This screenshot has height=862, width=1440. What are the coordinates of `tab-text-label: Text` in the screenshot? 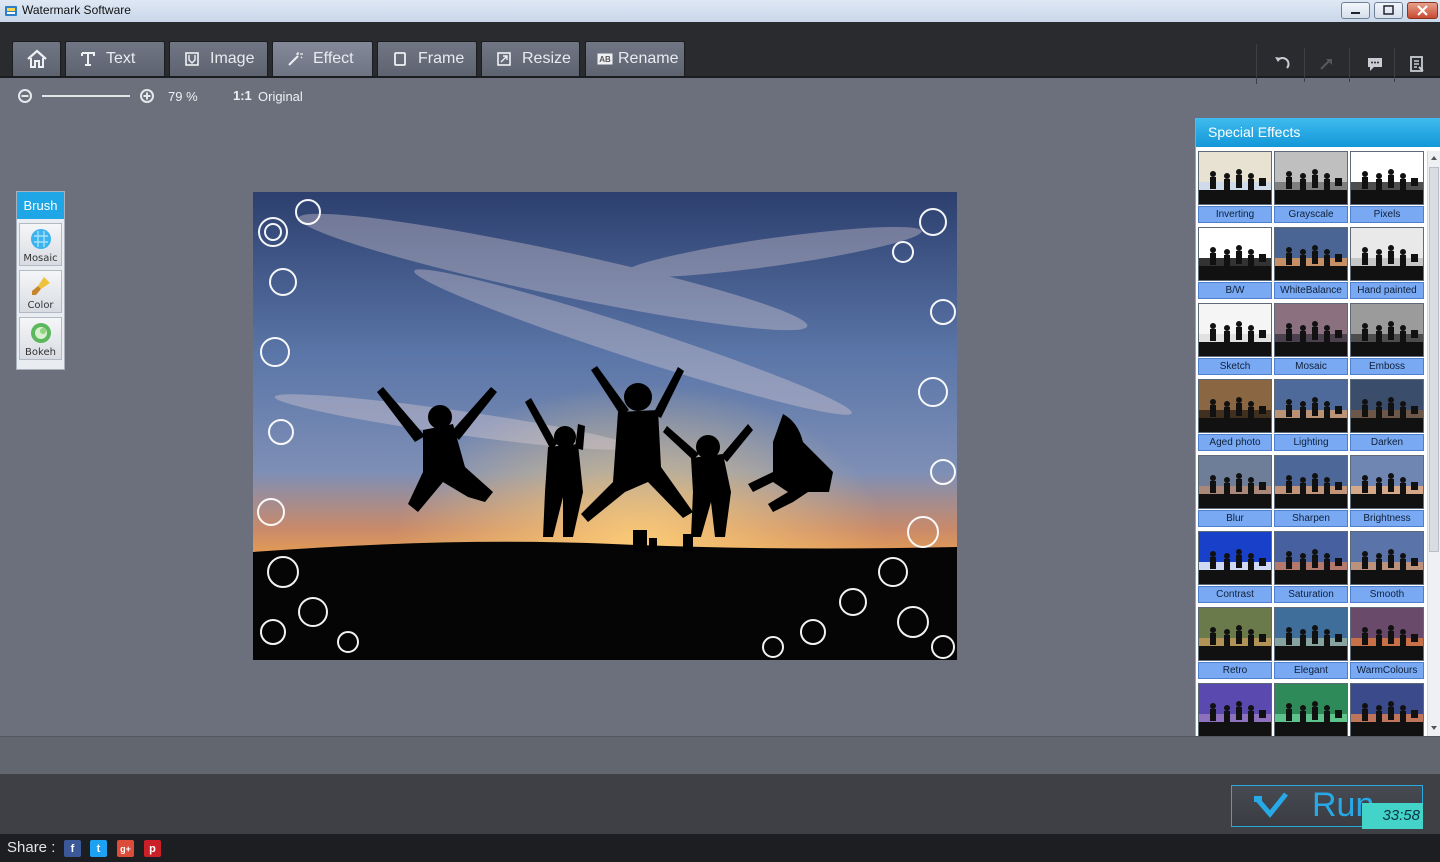 It's located at (121, 58).